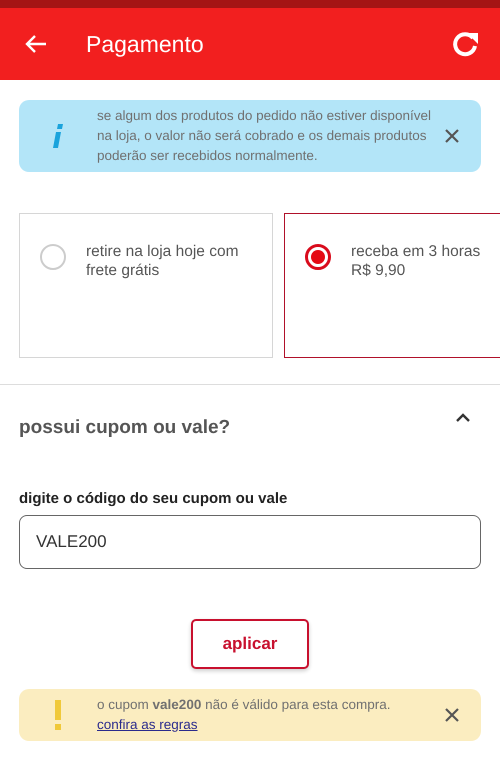 This screenshot has height=757, width=500. I want to click on exclamation-icon, so click(58, 715).